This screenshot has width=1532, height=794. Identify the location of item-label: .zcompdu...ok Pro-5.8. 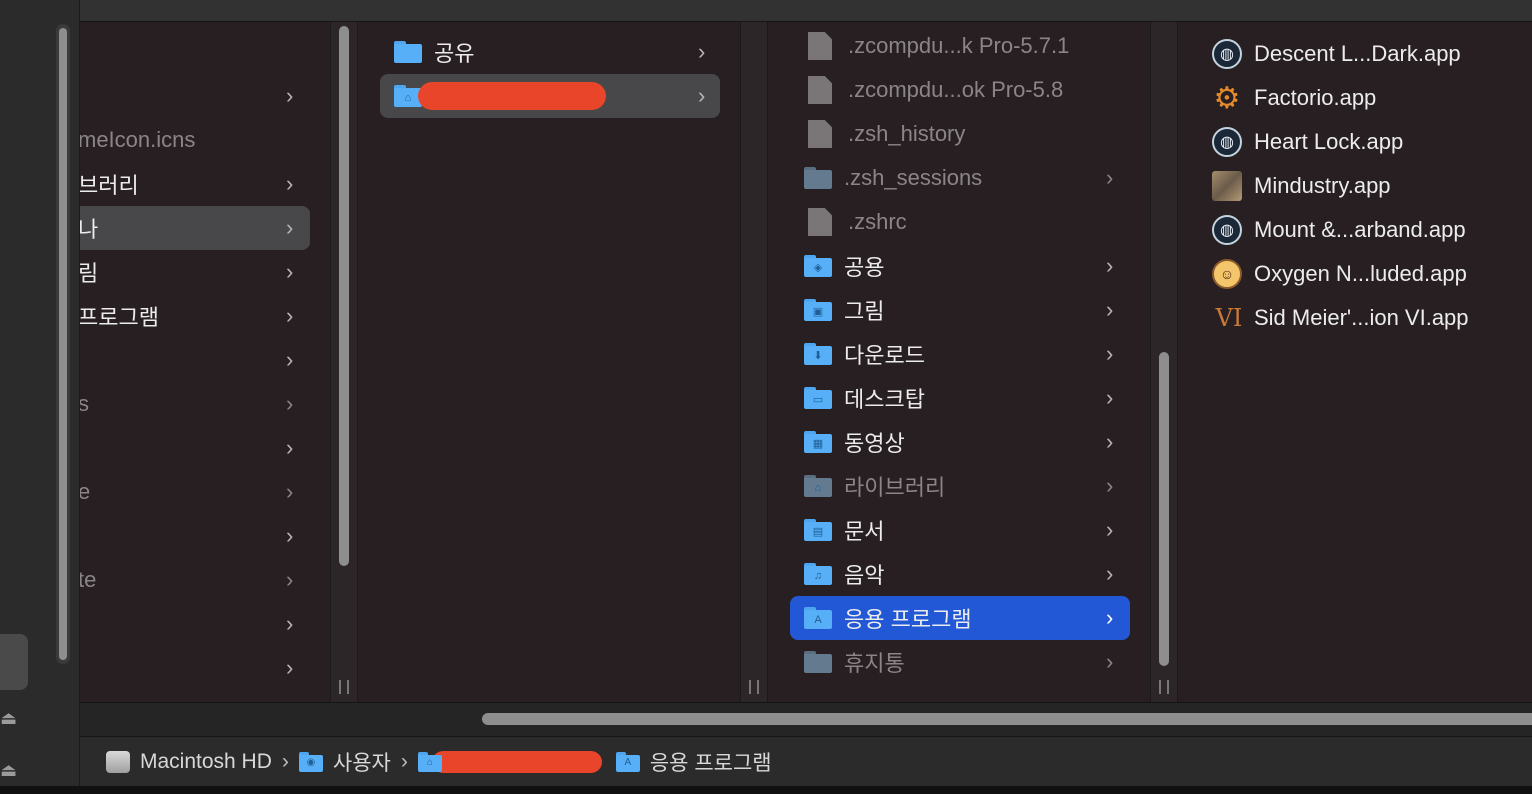
(956, 89).